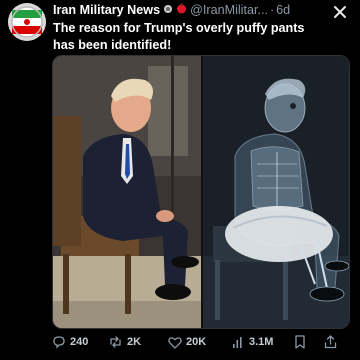 This screenshot has height=360, width=360. Describe the element at coordinates (168, 10) in the screenshot. I see `verified-emblem-icon` at that location.